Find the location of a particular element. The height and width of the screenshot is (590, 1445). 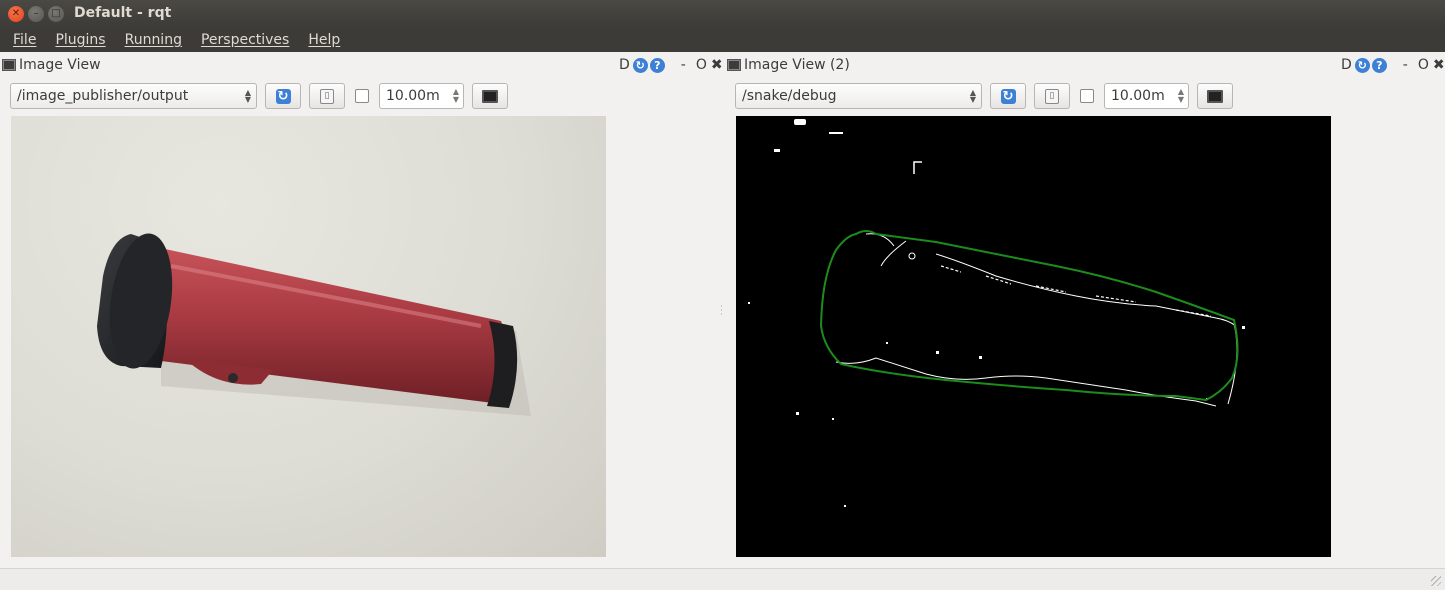

minimize-icon: – is located at coordinates (36, 13).